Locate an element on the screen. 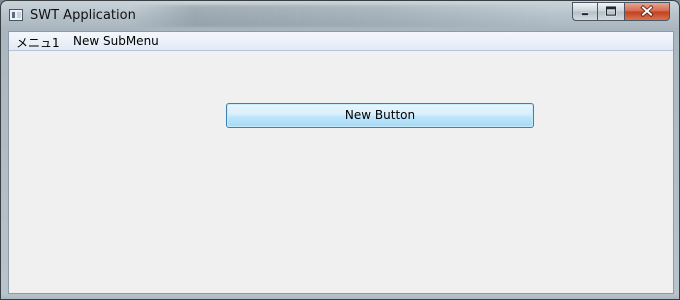 This screenshot has width=680, height=300. minimize-icon is located at coordinates (585, 14).